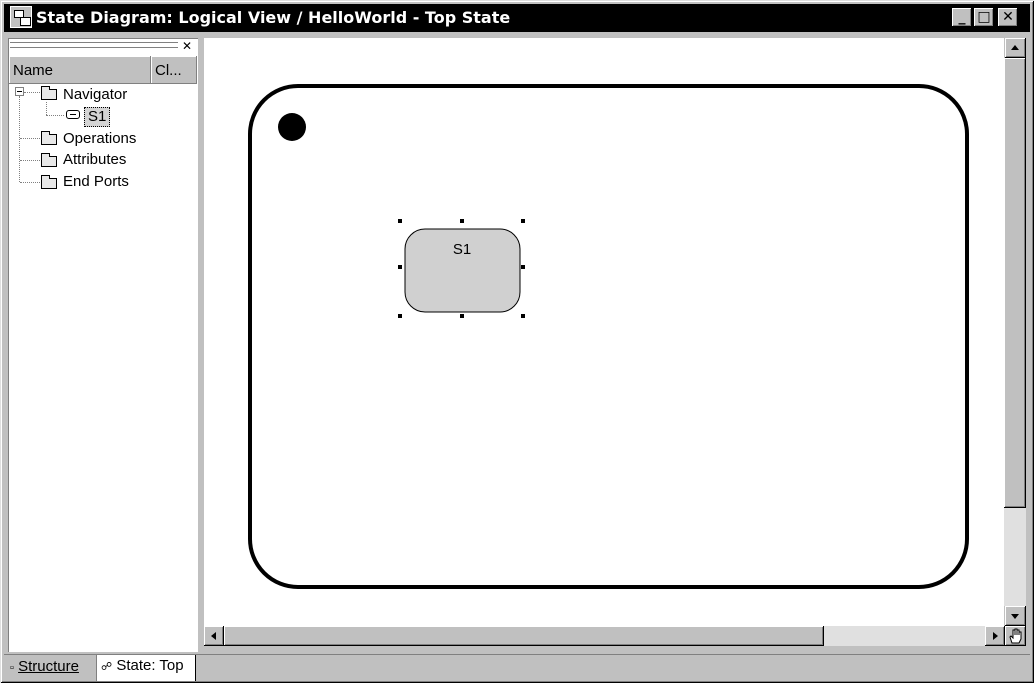 The image size is (1034, 683). I want to click on tree-item-s1: S1, so click(97, 117).